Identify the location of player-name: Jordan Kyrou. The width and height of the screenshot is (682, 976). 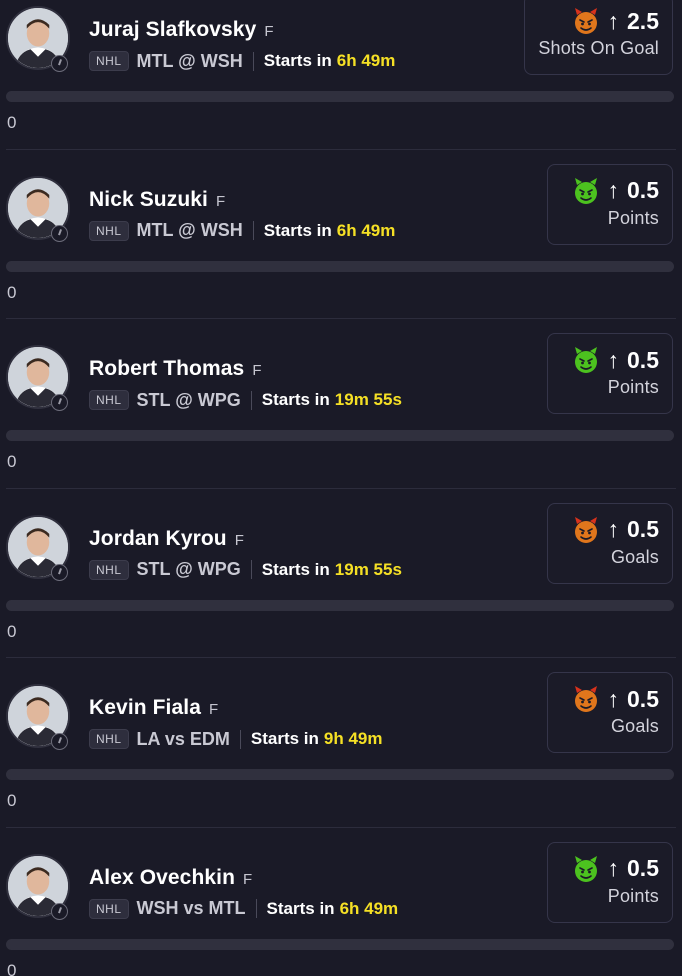
(158, 539).